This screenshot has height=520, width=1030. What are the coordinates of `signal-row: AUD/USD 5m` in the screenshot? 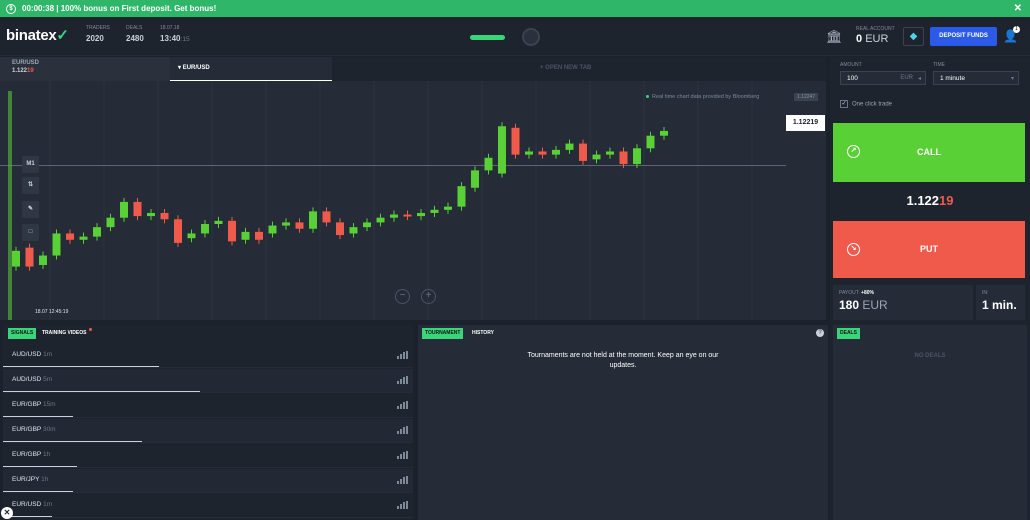 It's located at (208, 381).